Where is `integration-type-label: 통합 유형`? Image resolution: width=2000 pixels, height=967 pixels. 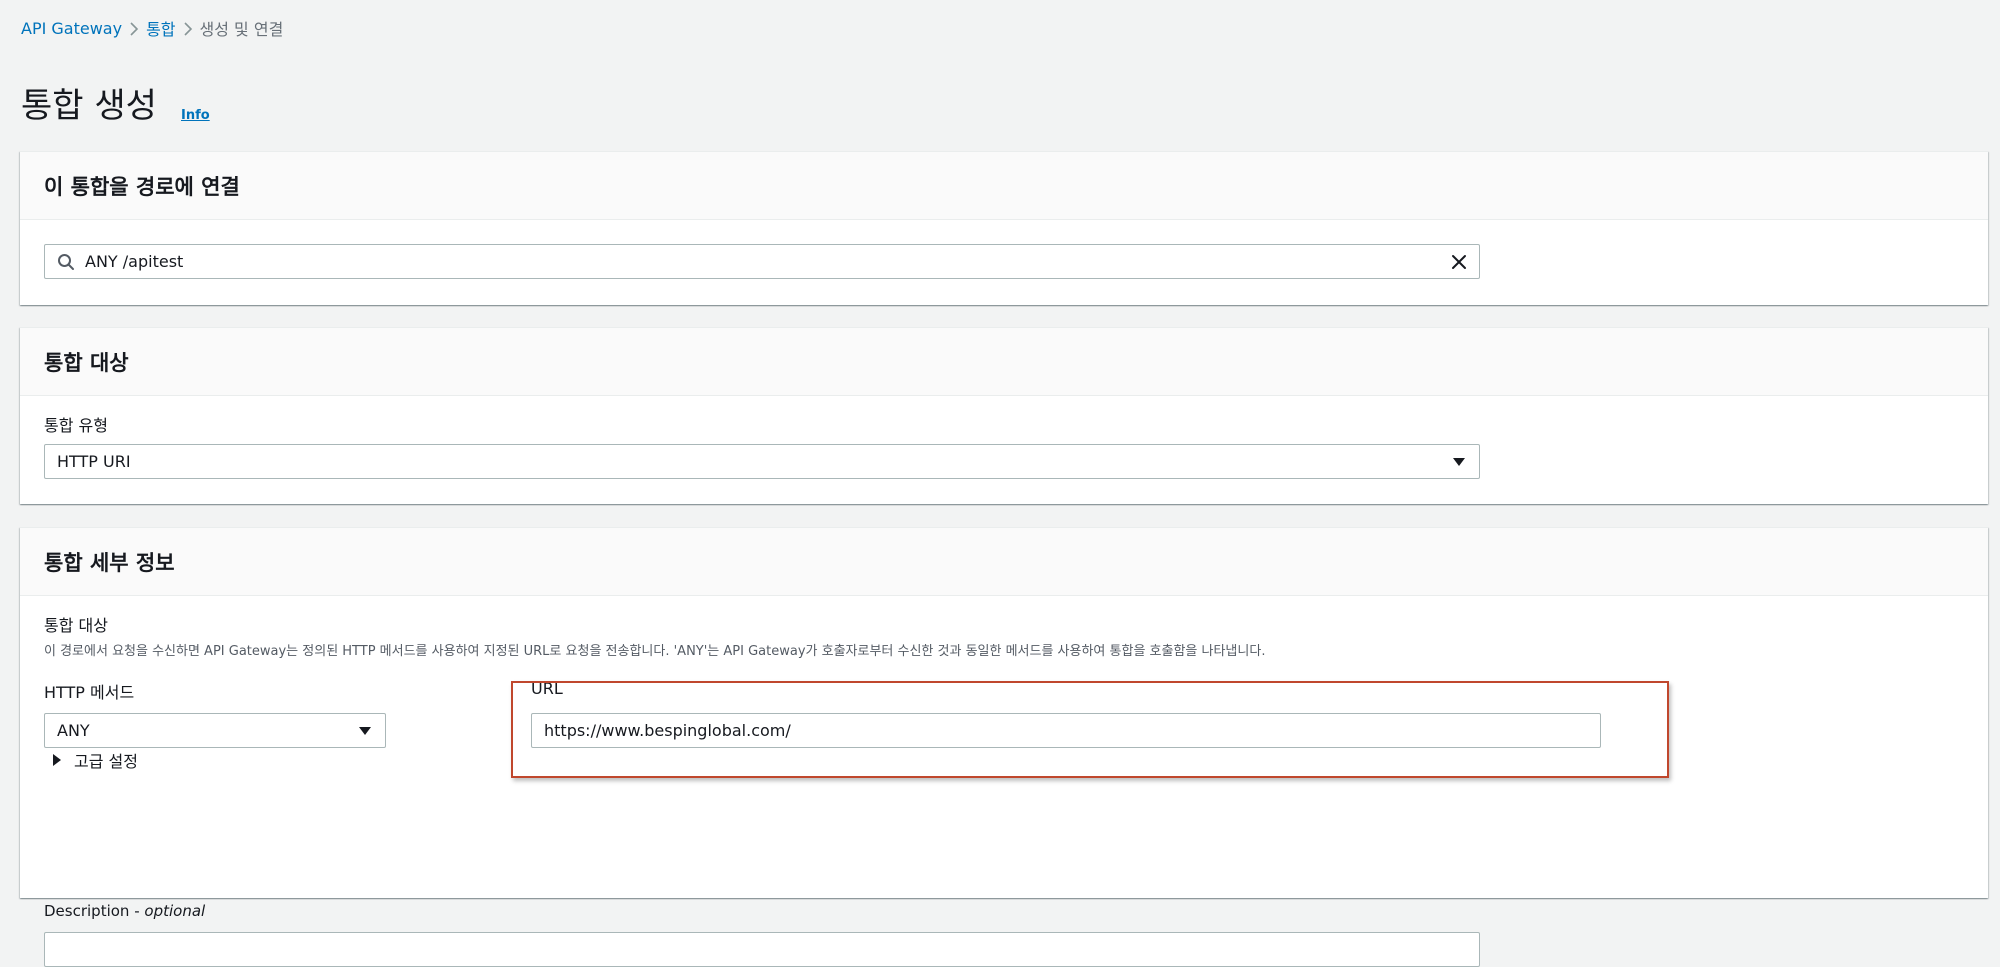
integration-type-label: 통합 유형 is located at coordinates (76, 425).